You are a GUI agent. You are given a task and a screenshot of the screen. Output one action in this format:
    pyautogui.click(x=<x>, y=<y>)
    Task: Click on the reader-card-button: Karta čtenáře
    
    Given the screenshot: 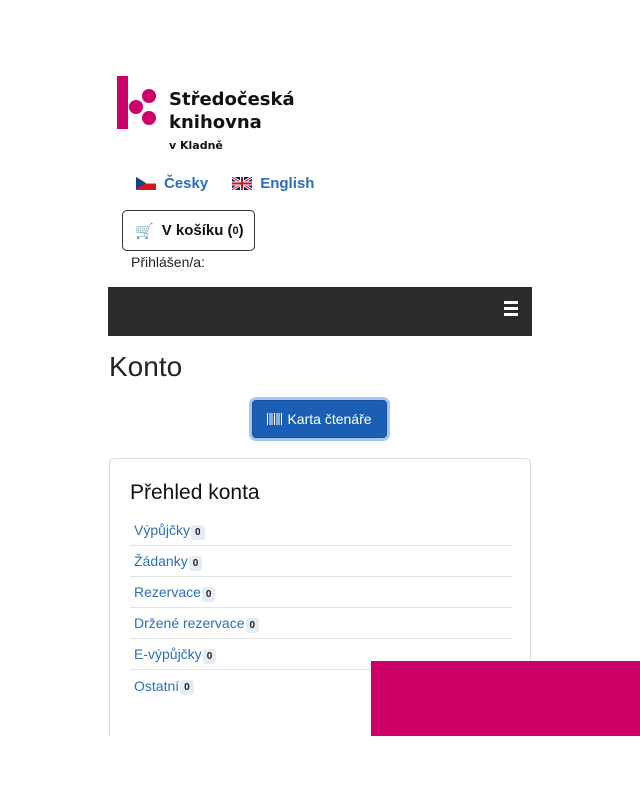 What is the action you would take?
    pyautogui.click(x=319, y=419)
    